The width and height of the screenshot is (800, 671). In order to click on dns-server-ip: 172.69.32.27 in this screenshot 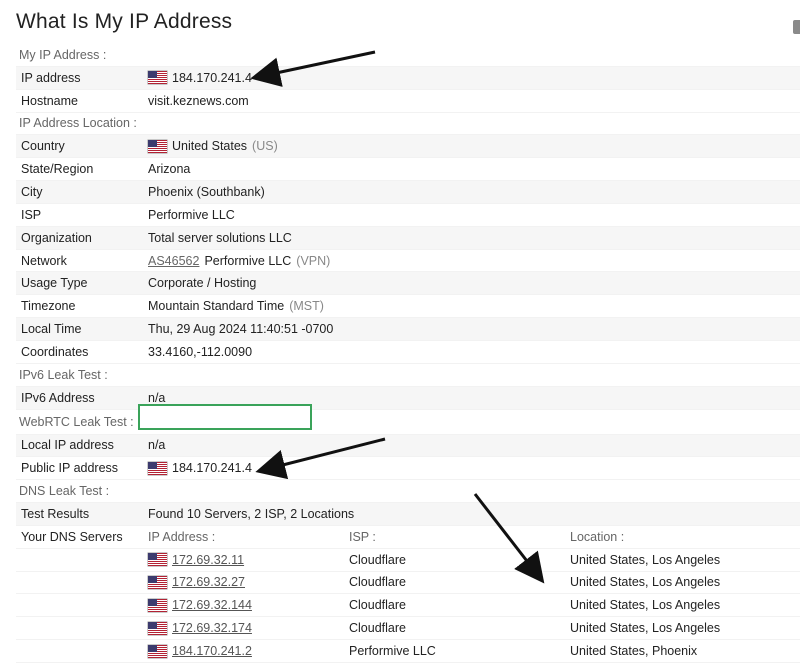, I will do `click(196, 582)`.